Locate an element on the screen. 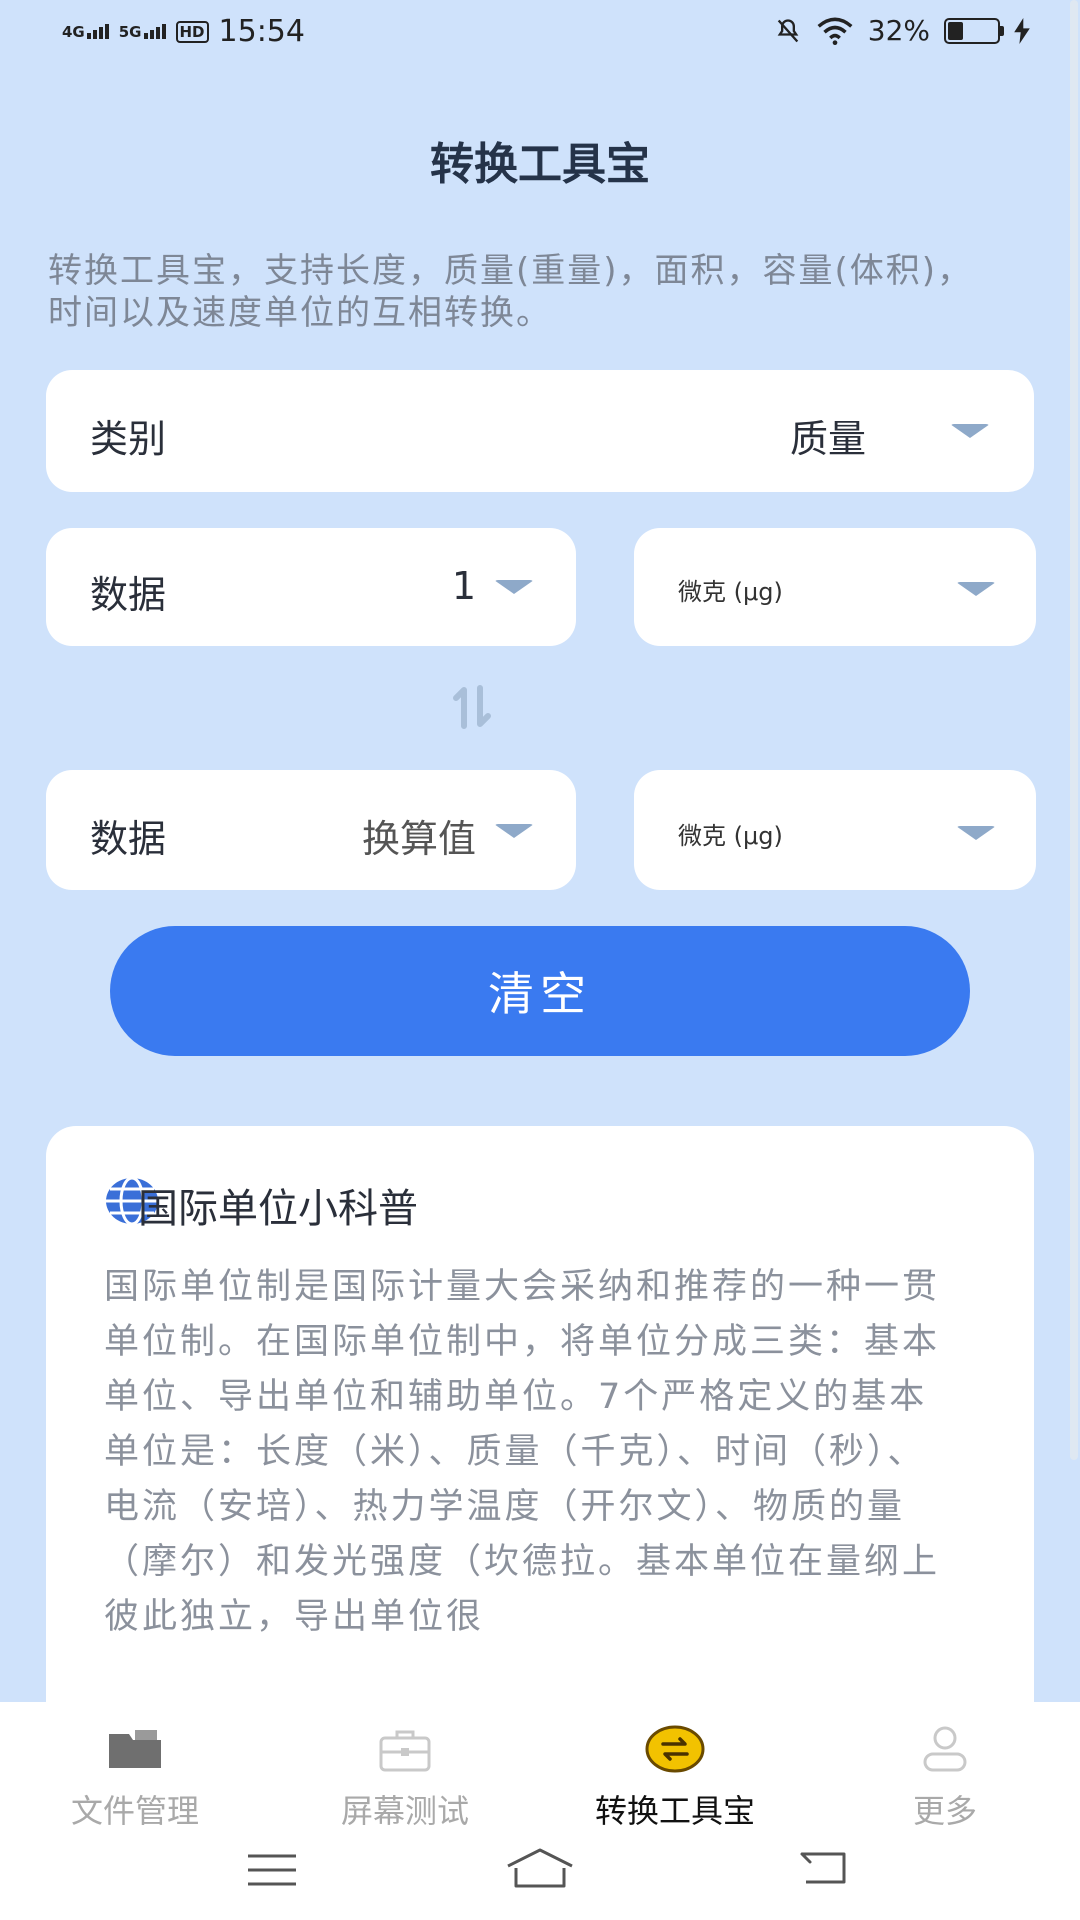 Image resolution: width=1080 pixels, height=1920 pixels. output-unit: 微克 (μg) is located at coordinates (730, 836).